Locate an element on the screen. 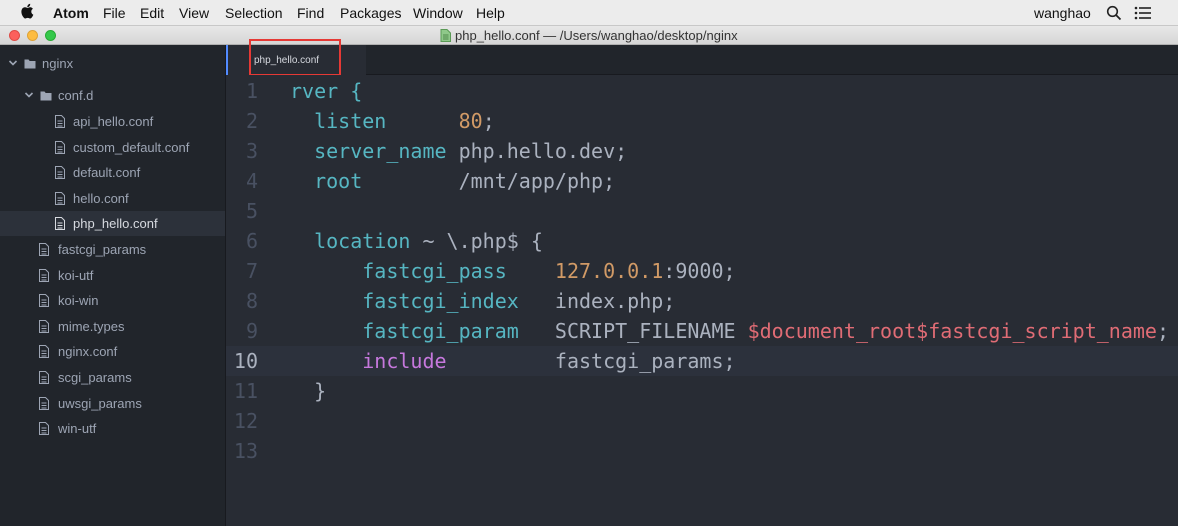 The image size is (1178, 526). tree-file-uwsgi-params: uwsgi_params is located at coordinates (112, 403).